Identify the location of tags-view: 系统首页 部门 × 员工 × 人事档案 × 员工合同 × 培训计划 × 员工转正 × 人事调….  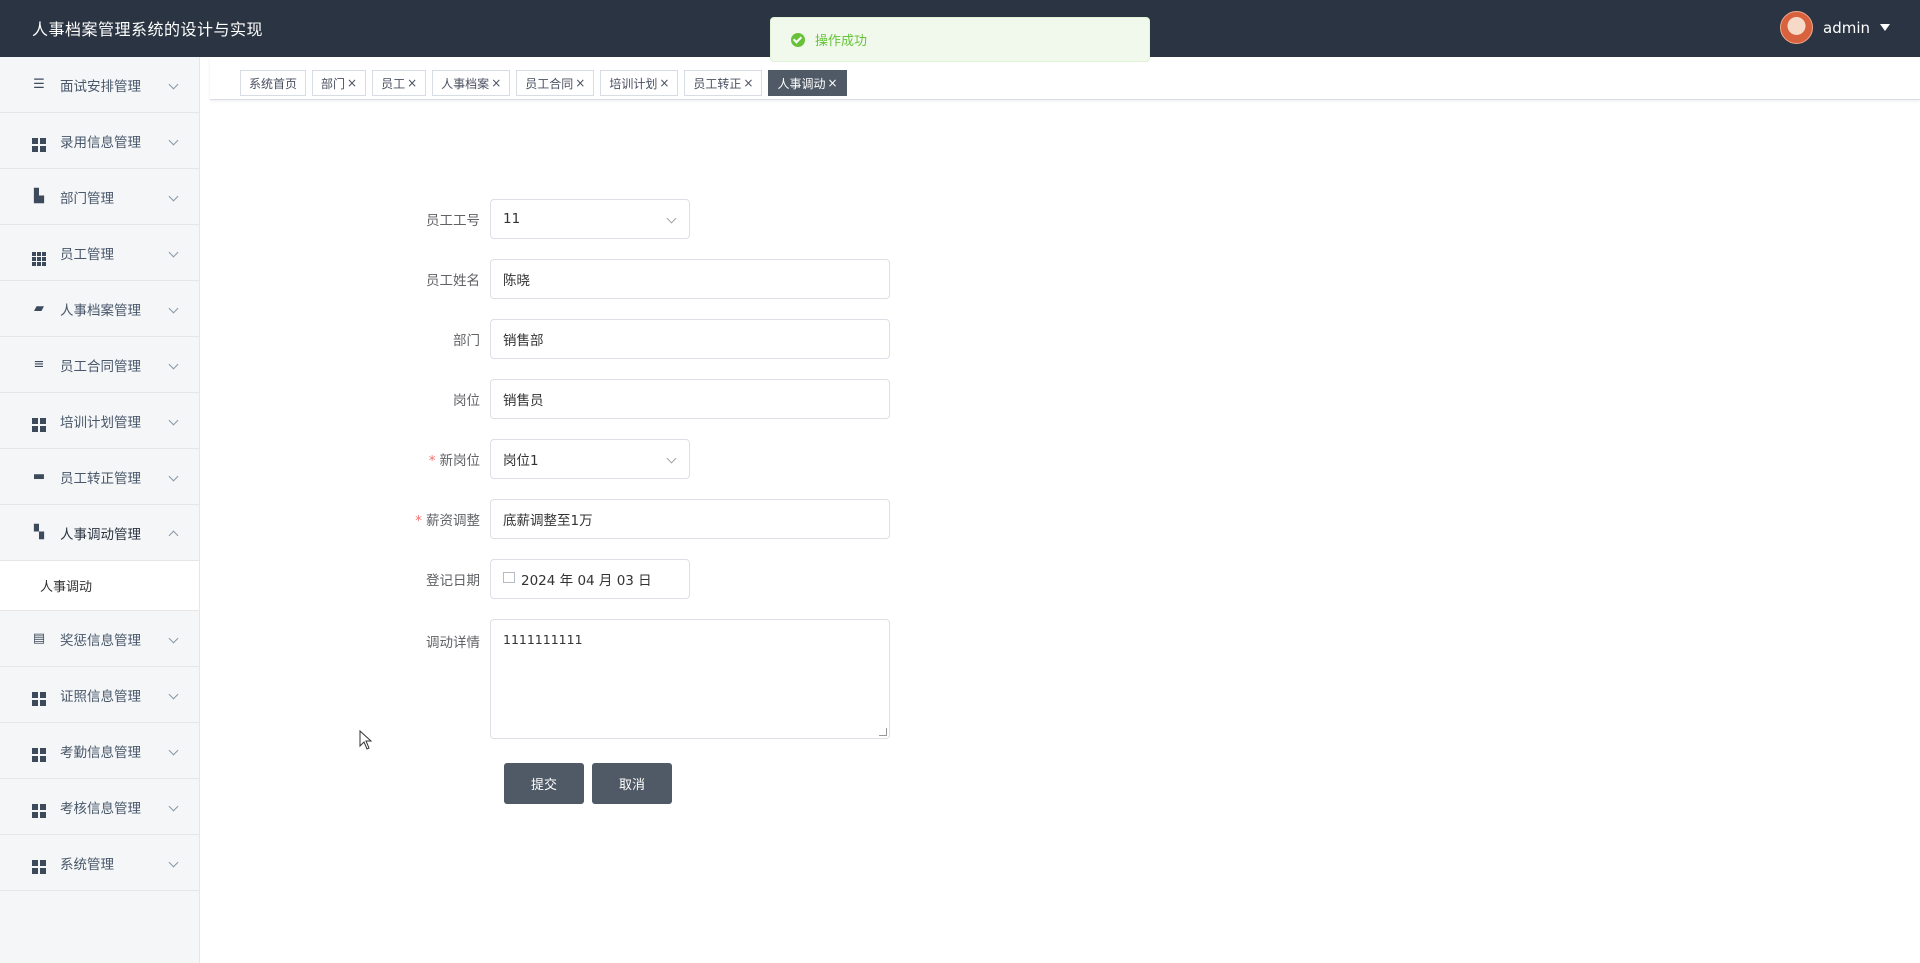
(1065, 78).